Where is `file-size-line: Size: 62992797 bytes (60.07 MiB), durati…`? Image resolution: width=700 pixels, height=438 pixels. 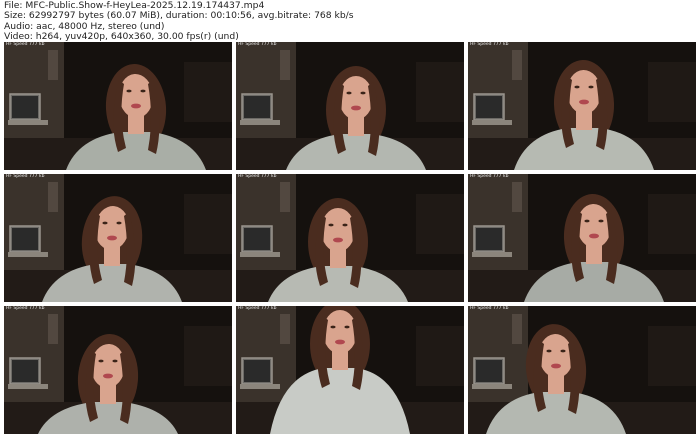 file-size-line: Size: 62992797 bytes (60.07 MiB), durati… is located at coordinates (179, 16).